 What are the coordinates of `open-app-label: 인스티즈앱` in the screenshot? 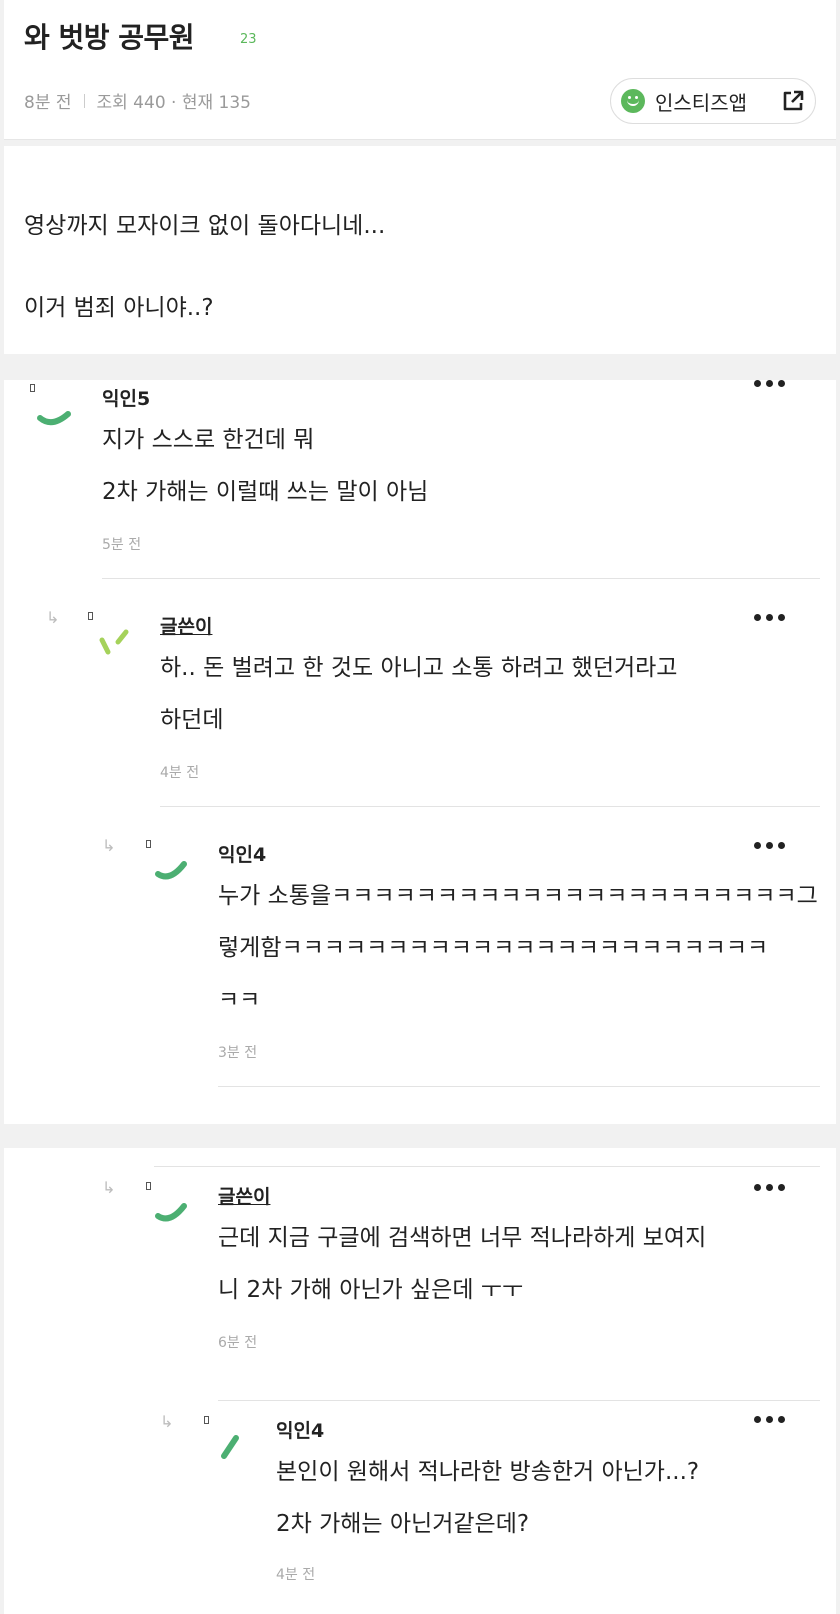 It's located at (701, 102).